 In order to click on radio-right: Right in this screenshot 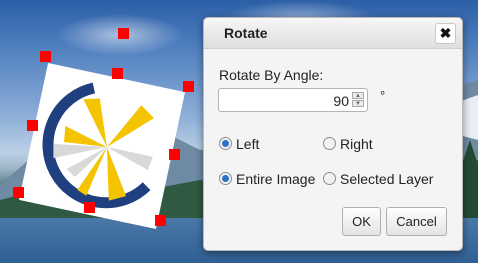, I will do `click(348, 144)`.